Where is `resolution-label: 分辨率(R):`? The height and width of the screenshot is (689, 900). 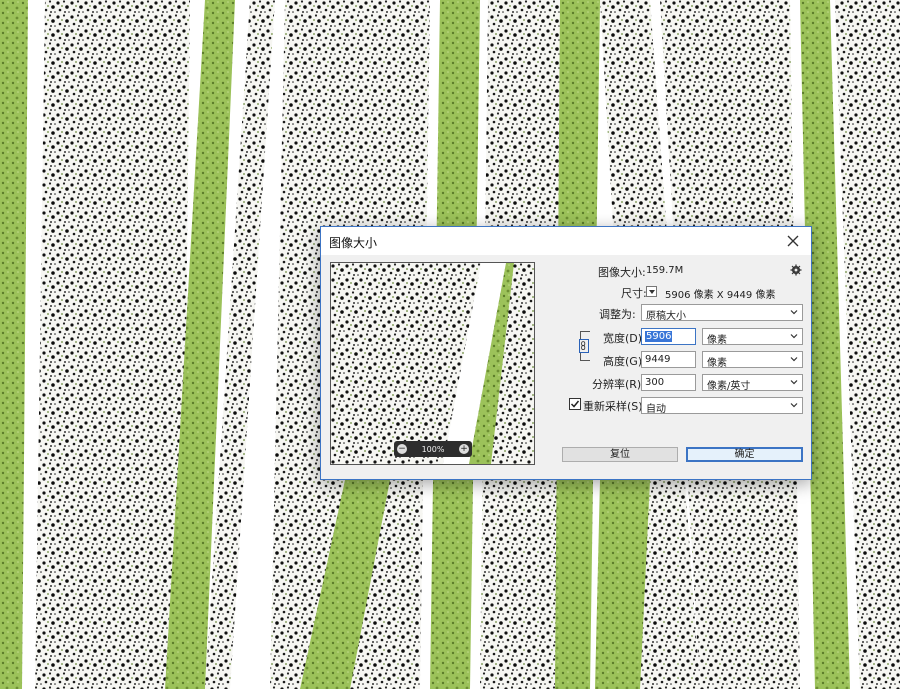 resolution-label: 分辨率(R): is located at coordinates (618, 384).